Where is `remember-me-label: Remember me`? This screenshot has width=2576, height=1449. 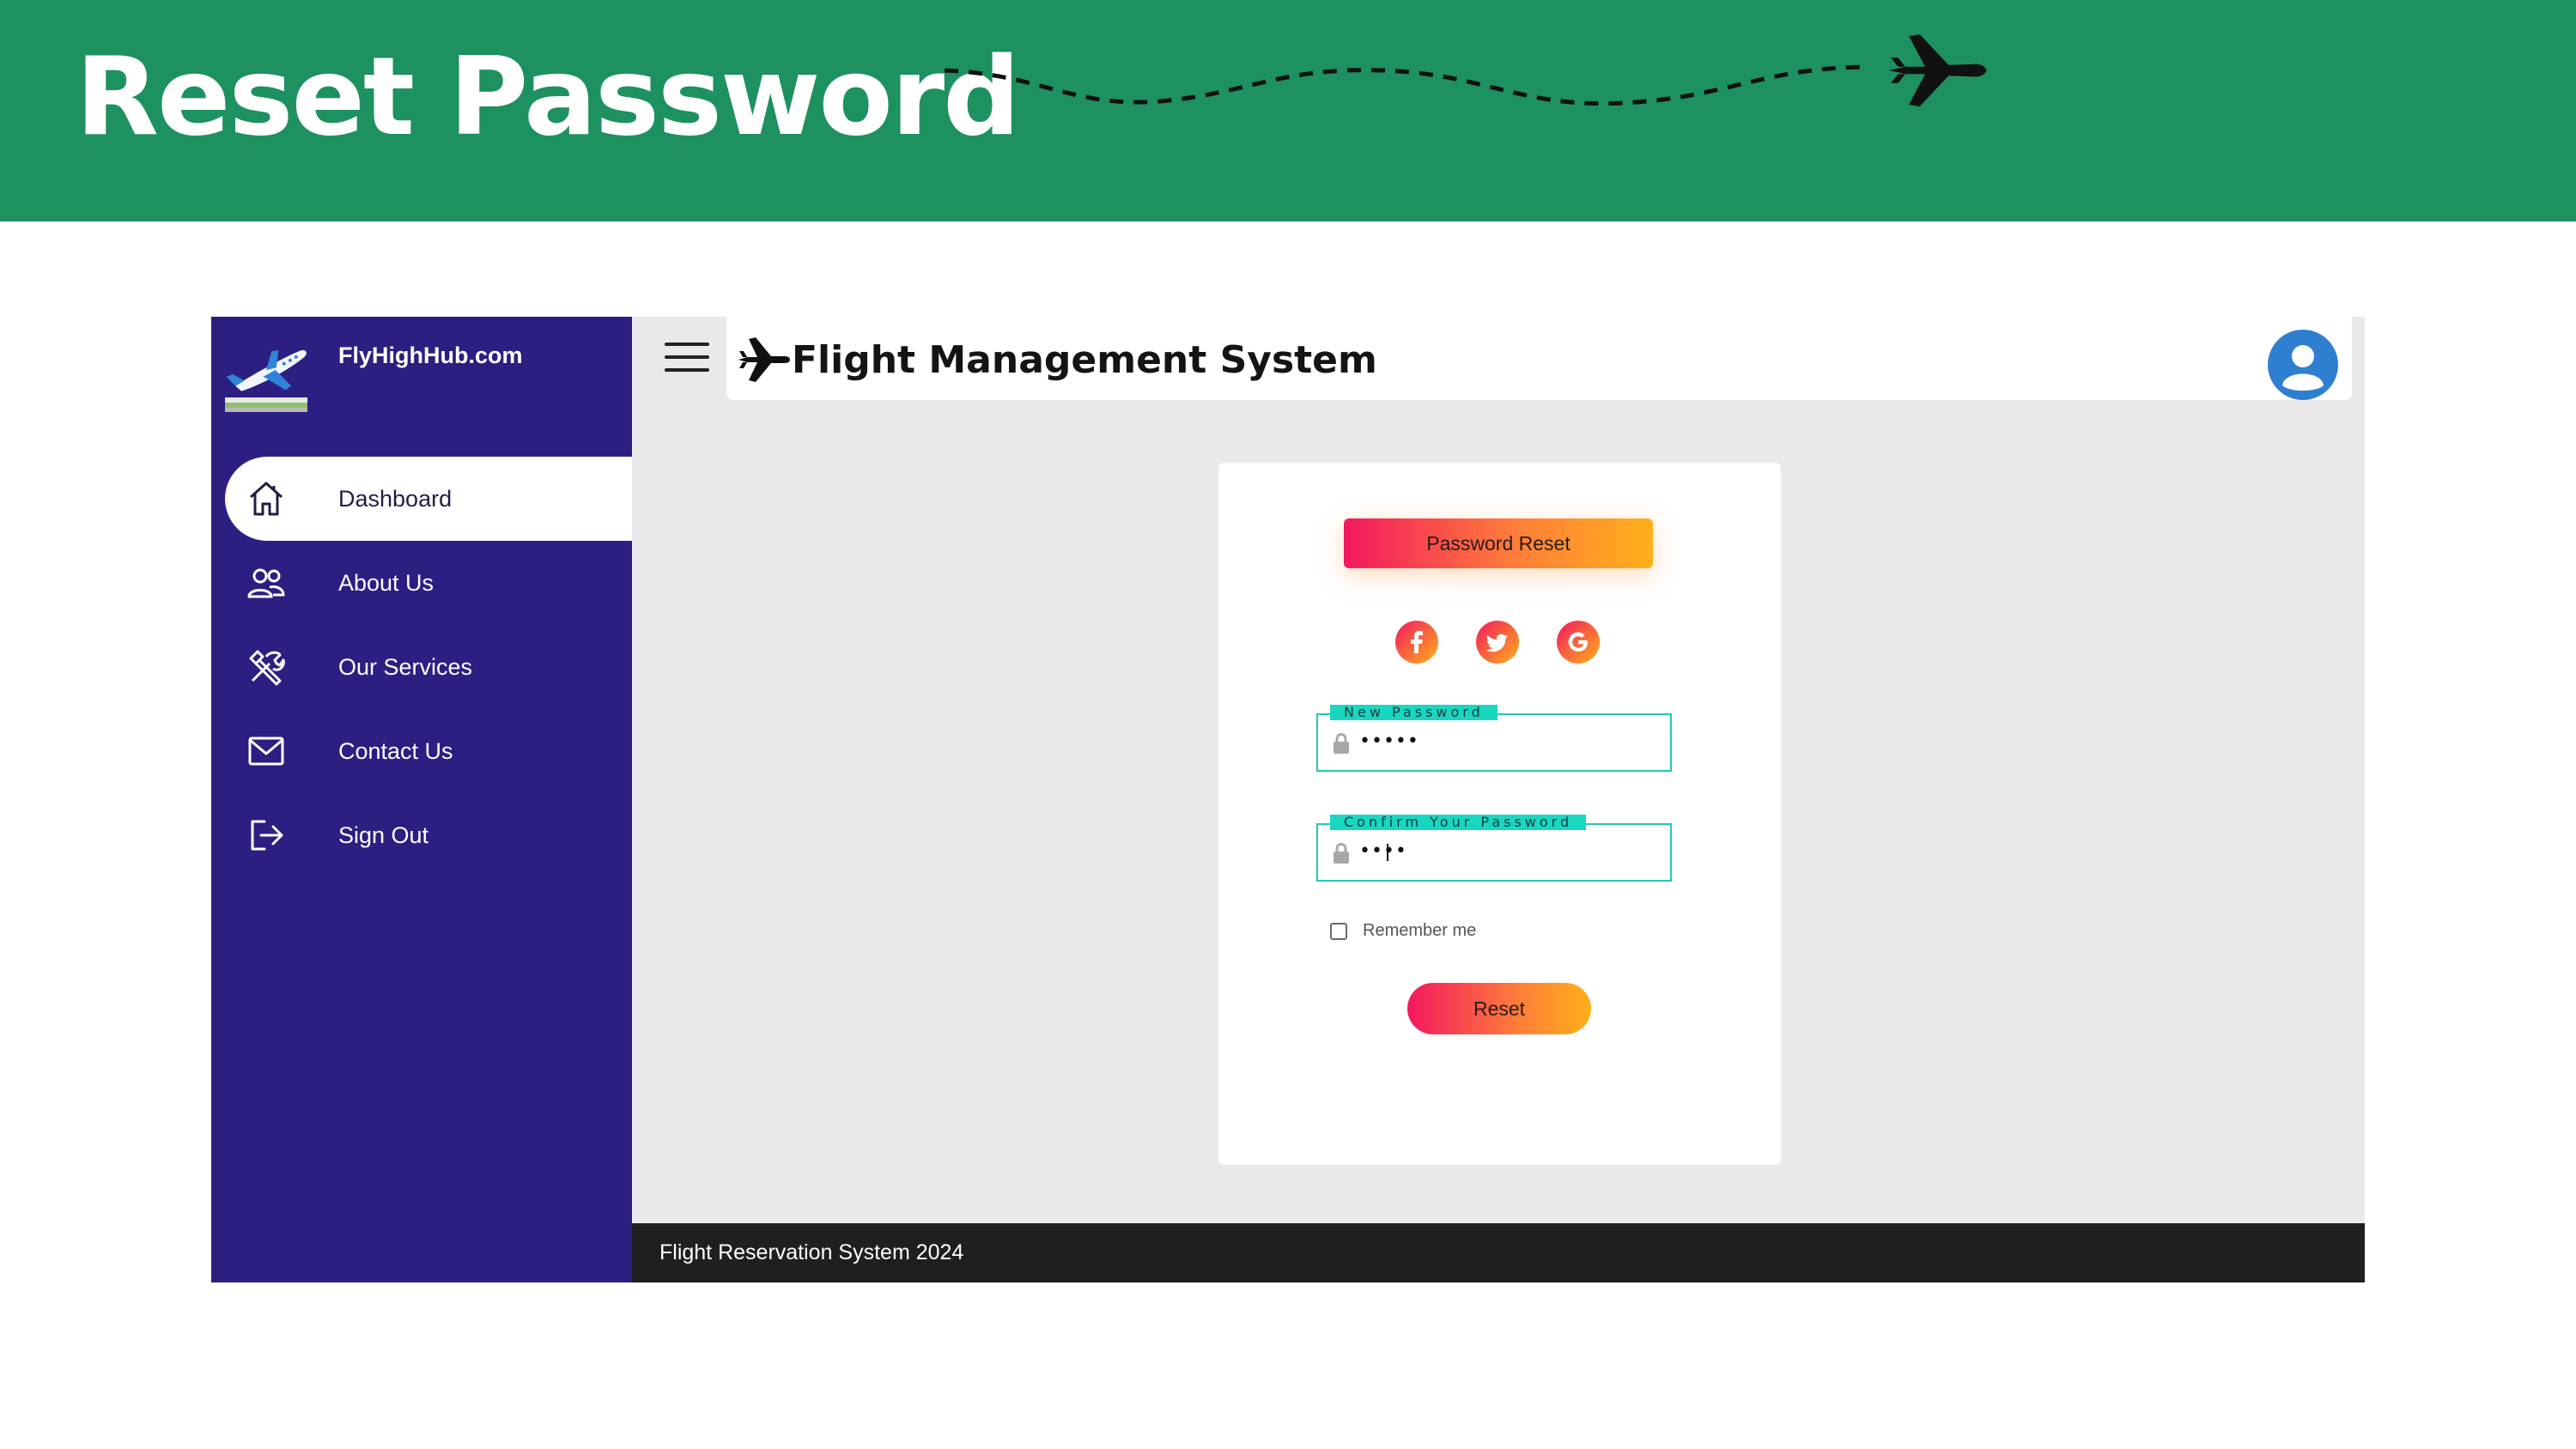
remember-me-label: Remember me is located at coordinates (1420, 930).